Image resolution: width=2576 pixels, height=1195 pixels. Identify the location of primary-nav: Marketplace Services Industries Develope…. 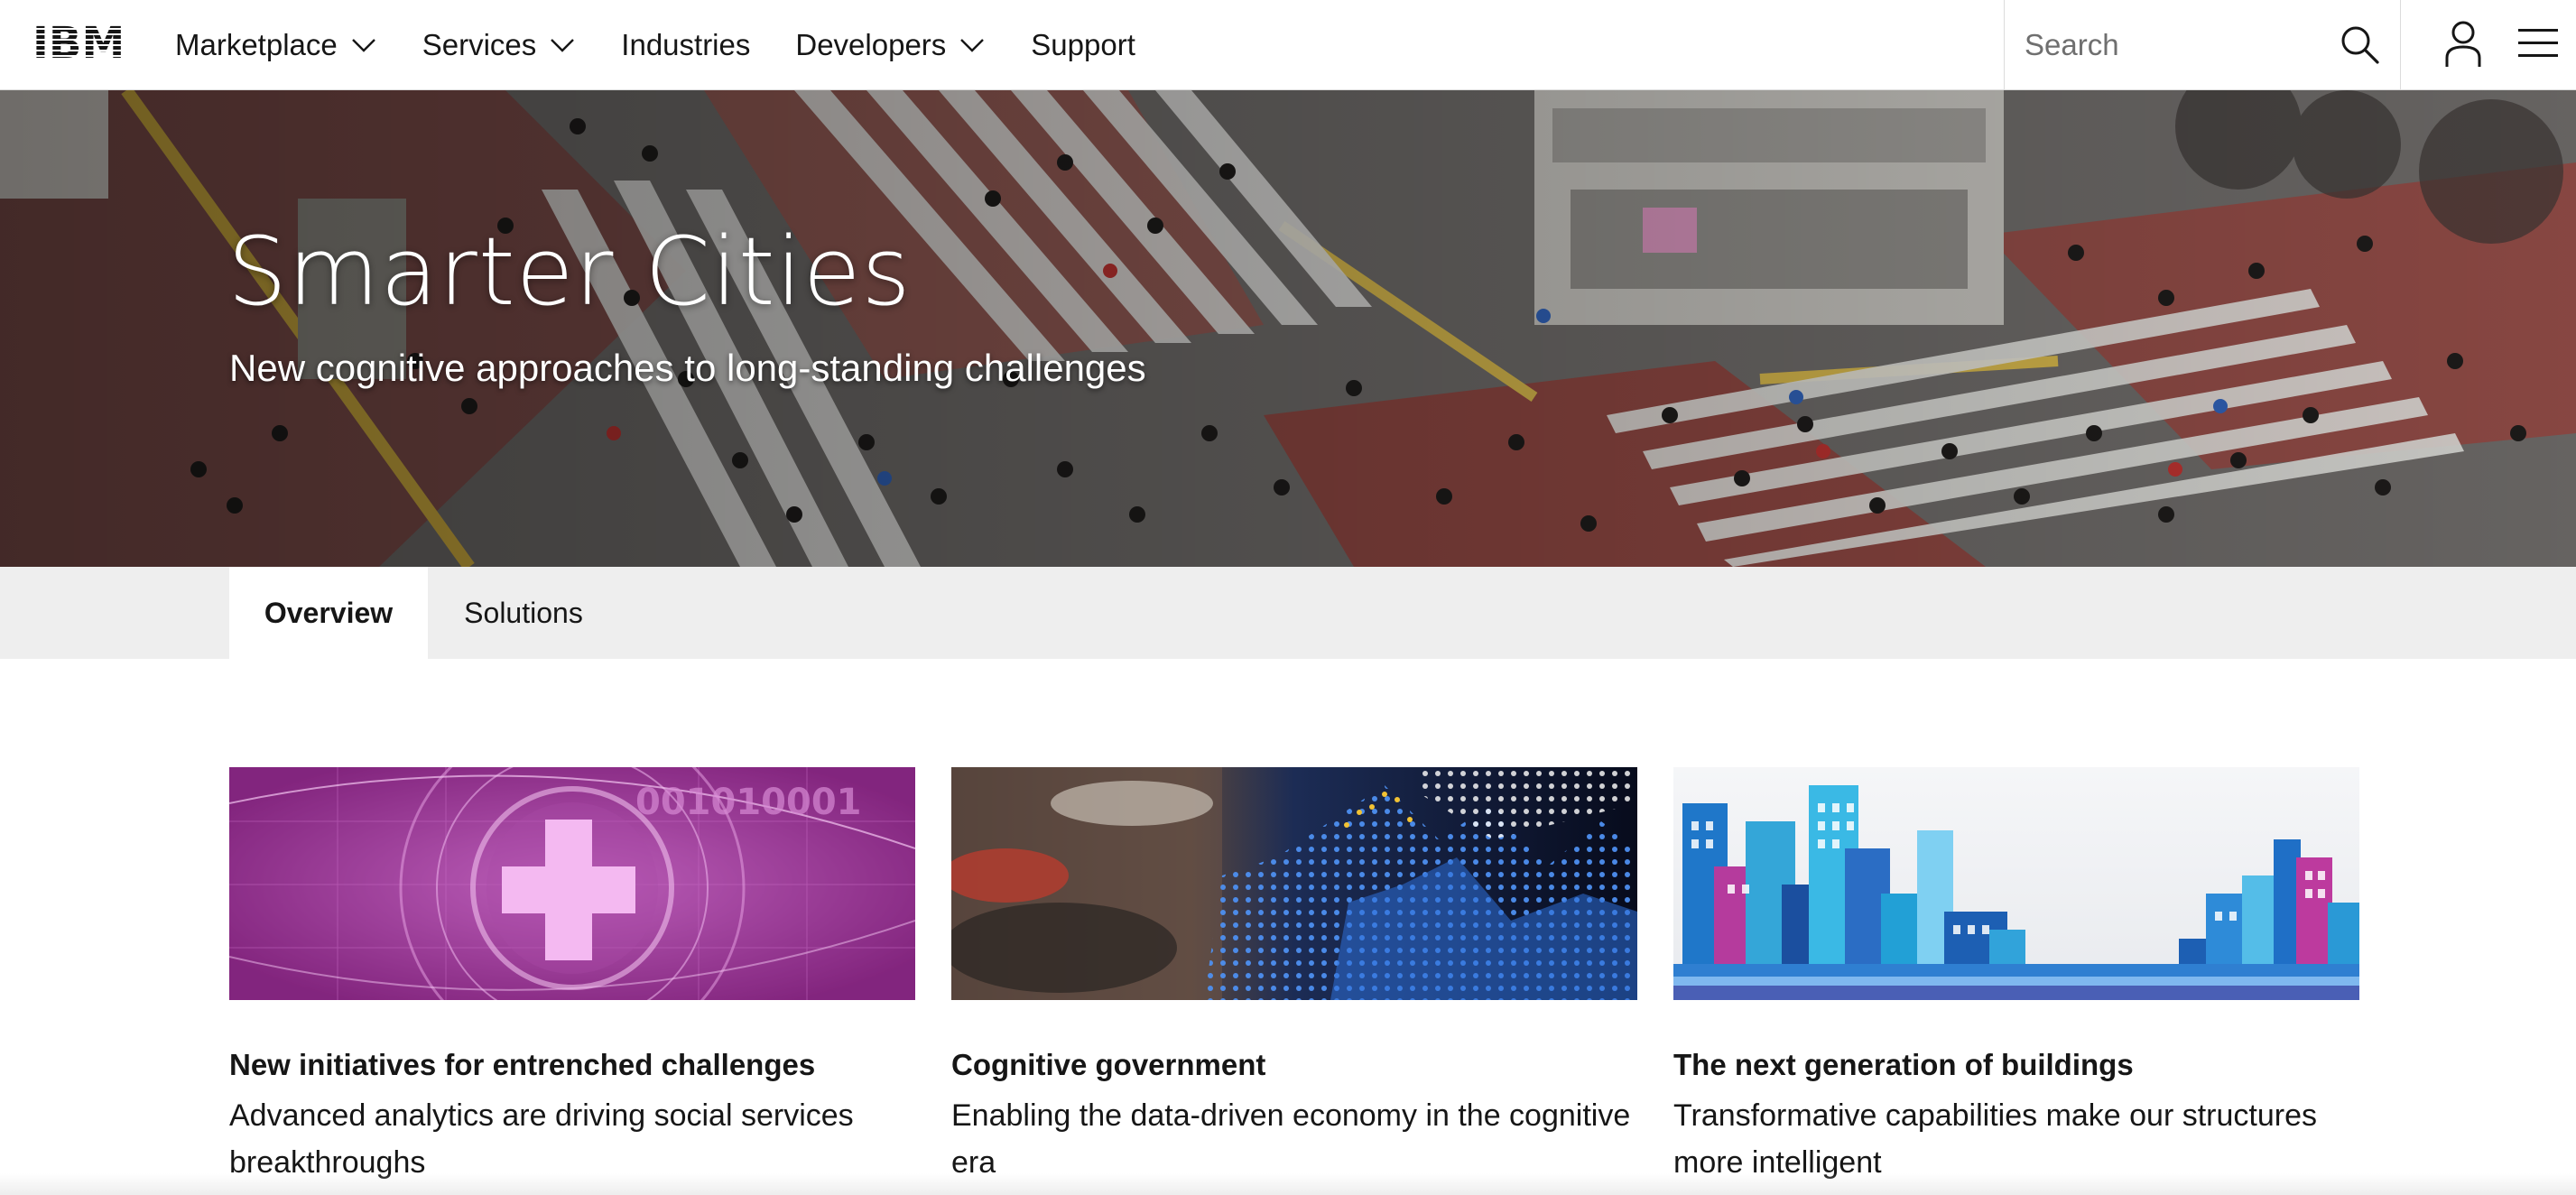
(678, 45).